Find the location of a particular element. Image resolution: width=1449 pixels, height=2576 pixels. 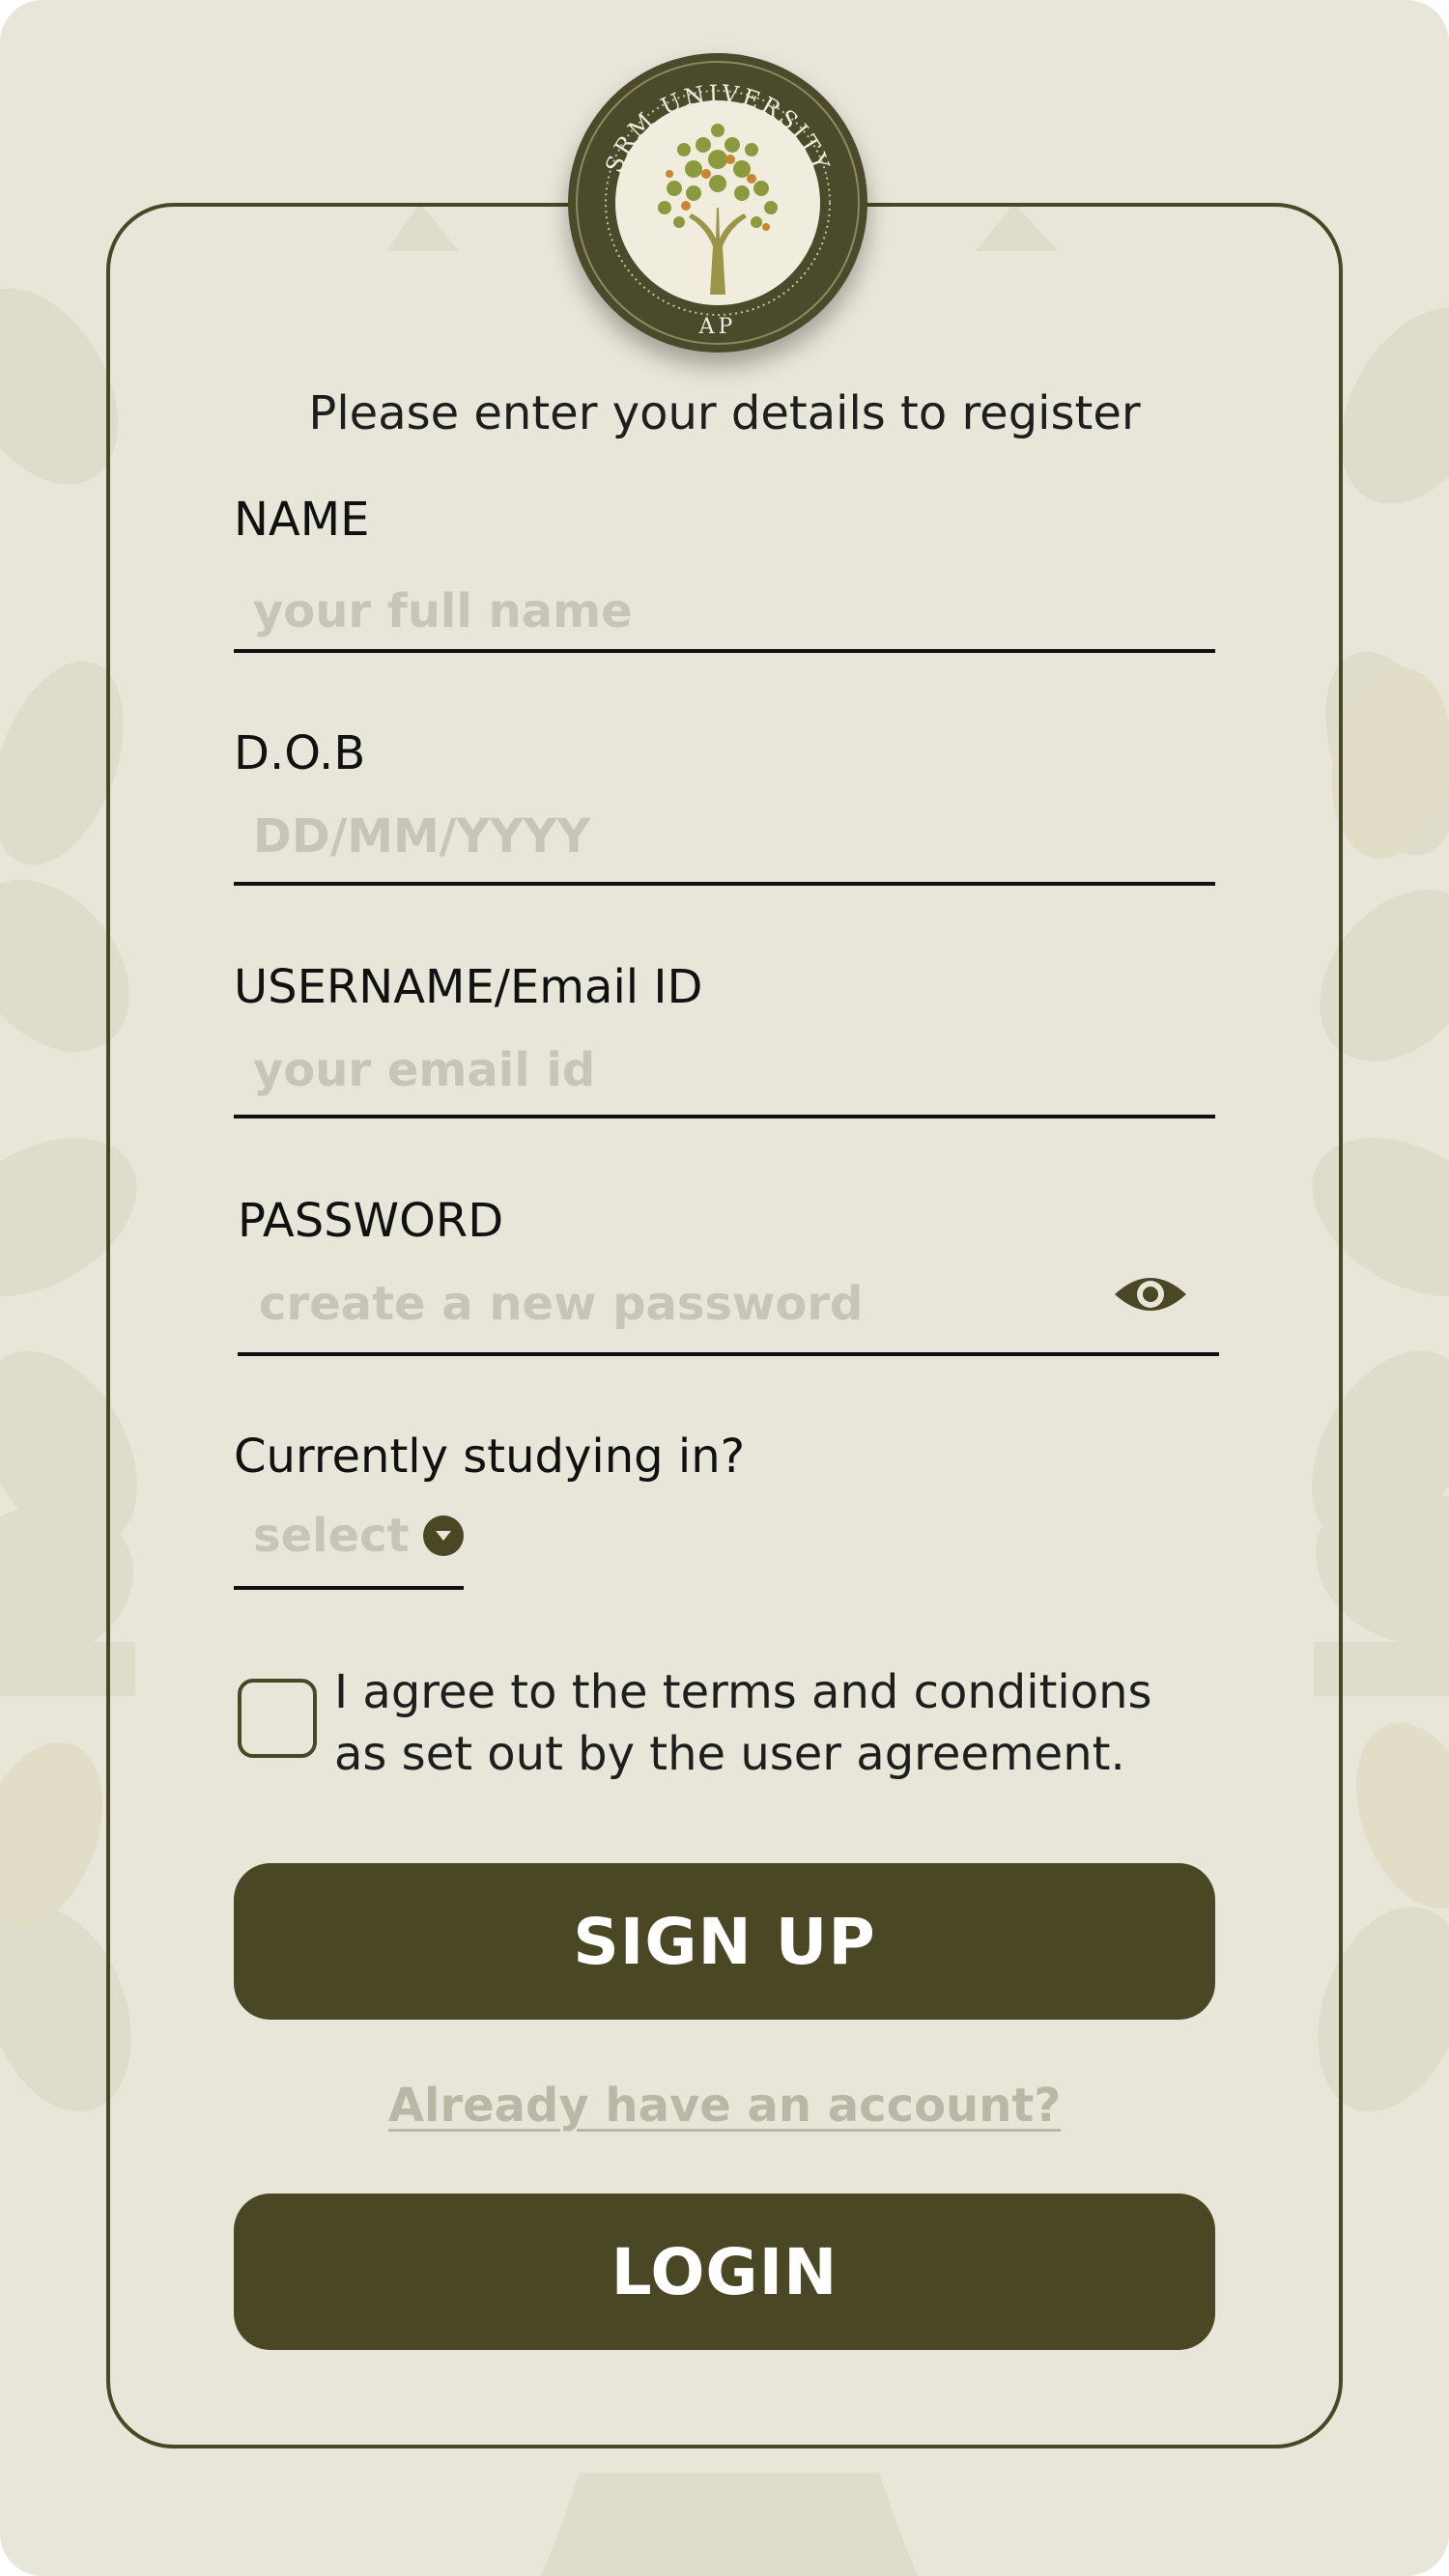

chevron-down-icon is located at coordinates (443, 1535).